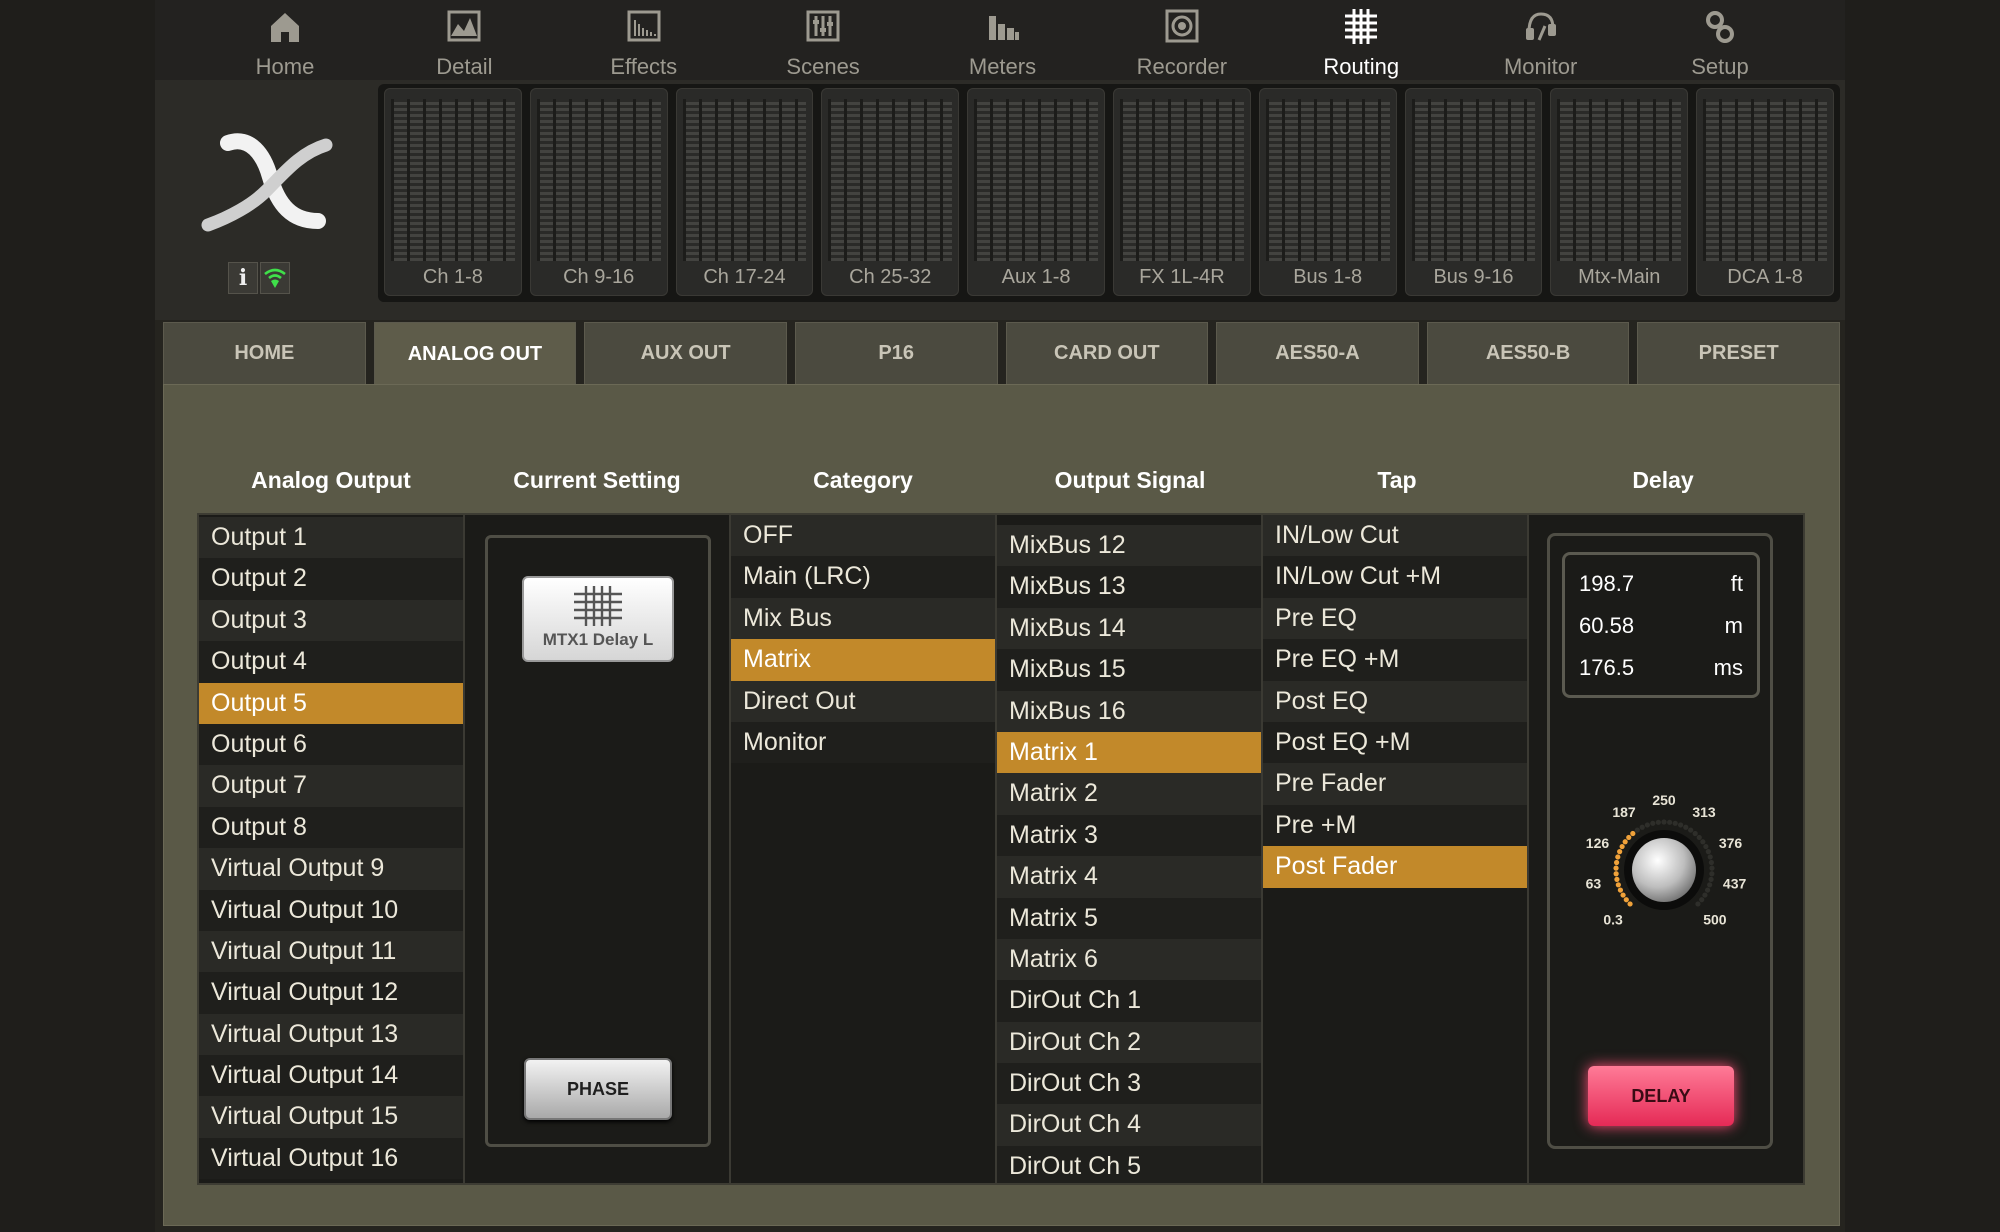  Describe the element at coordinates (685, 353) in the screenshot. I see `tab-aux-out: AUX OUT` at that location.